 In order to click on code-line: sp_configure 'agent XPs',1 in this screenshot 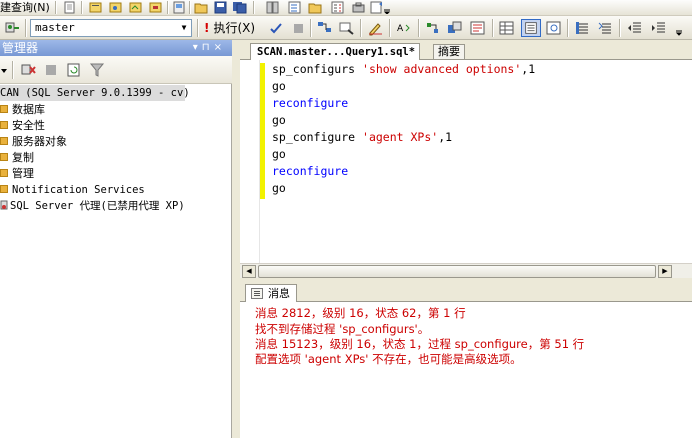, I will do `click(362, 137)`.